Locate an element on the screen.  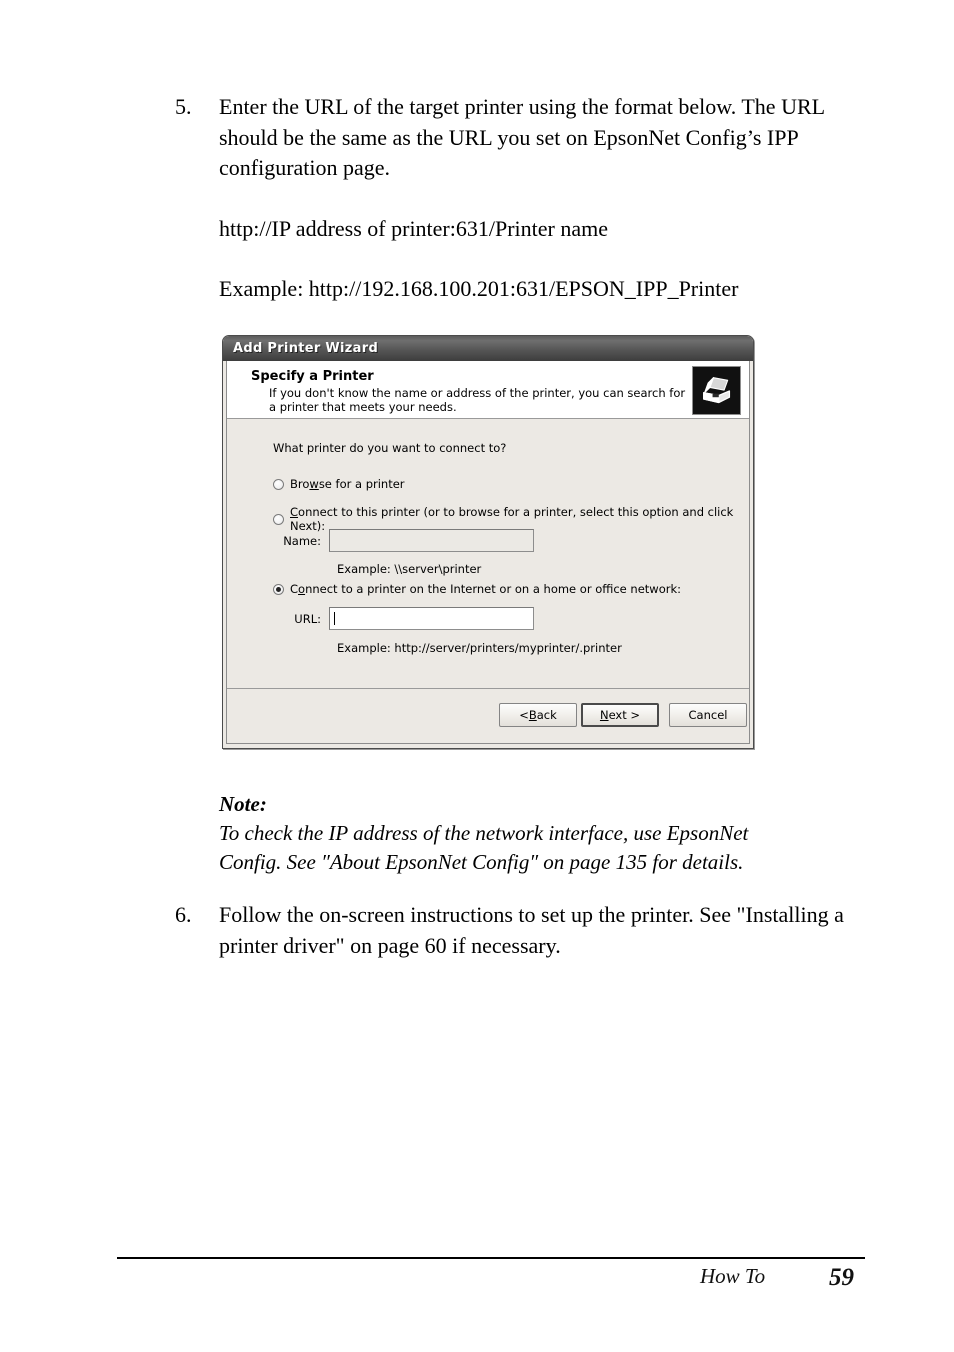
step-number: 6. is located at coordinates (183, 914).